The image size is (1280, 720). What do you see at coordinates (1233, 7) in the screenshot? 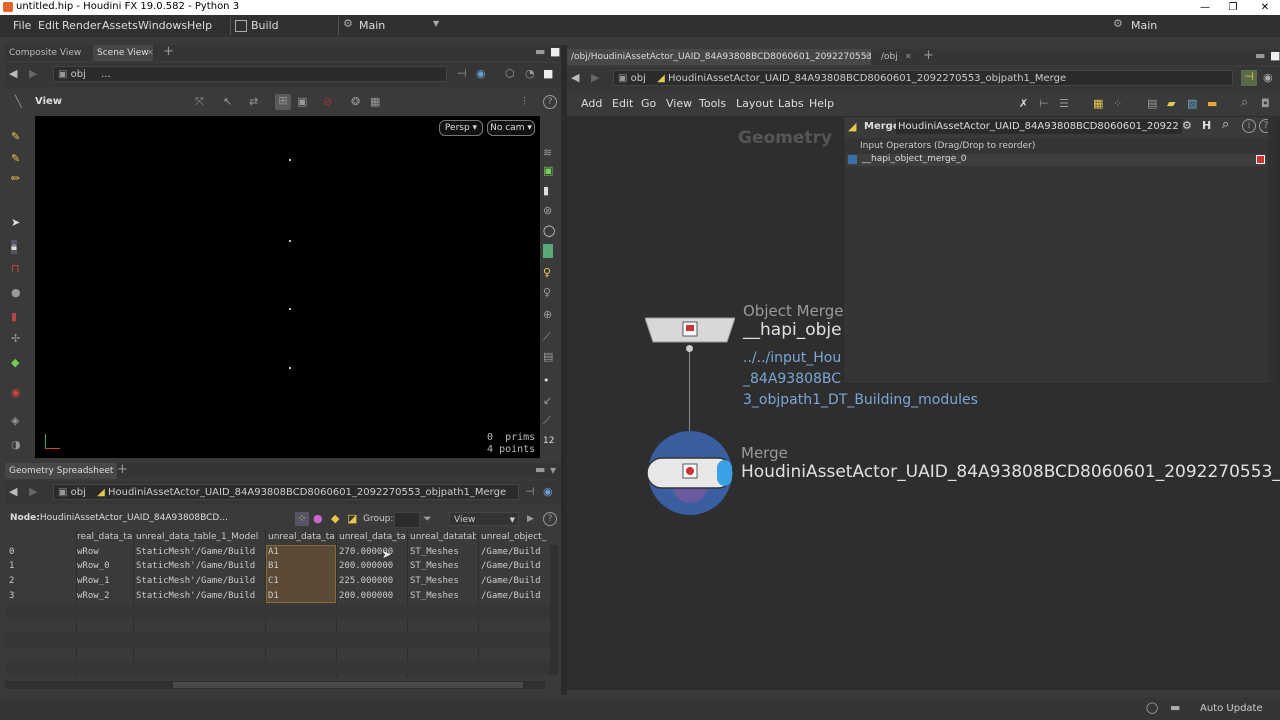
I see `maximize-button: ❐` at bounding box center [1233, 7].